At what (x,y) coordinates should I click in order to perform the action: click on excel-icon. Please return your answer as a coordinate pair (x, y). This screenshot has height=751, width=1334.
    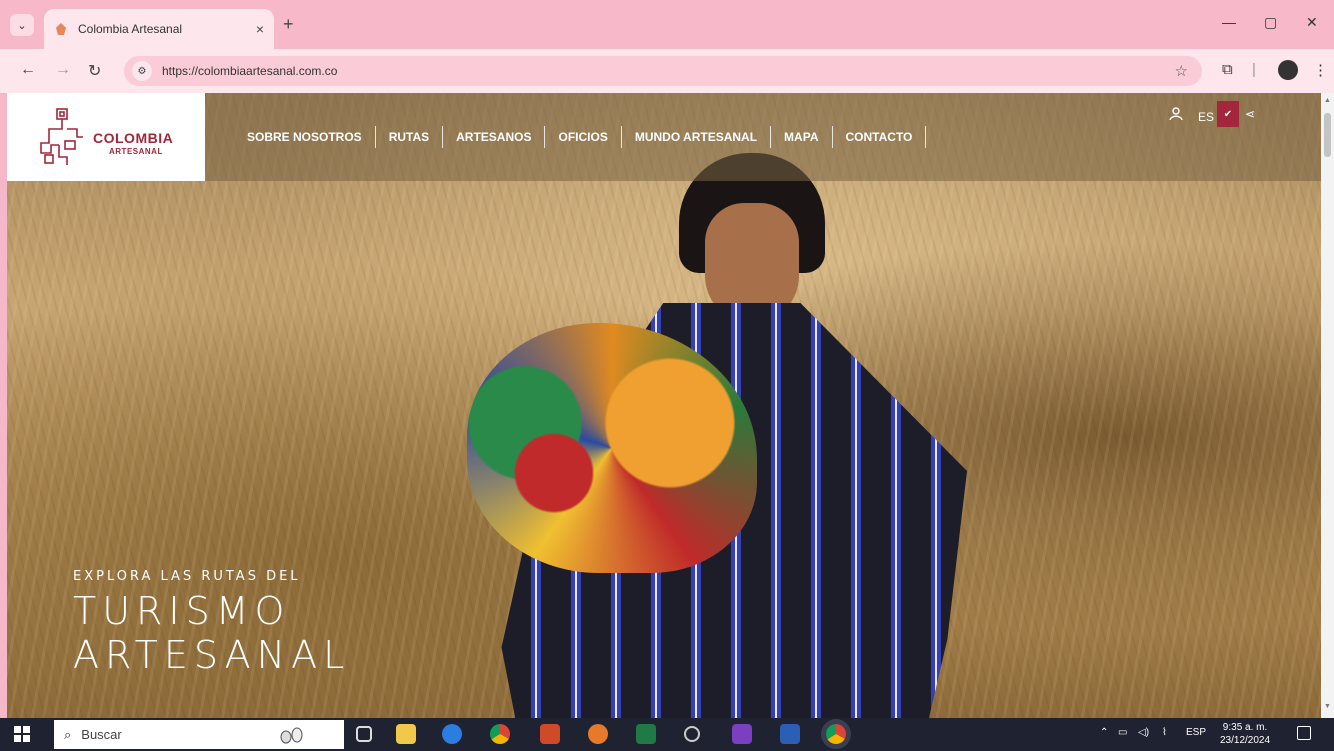
    Looking at the image, I should click on (646, 734).